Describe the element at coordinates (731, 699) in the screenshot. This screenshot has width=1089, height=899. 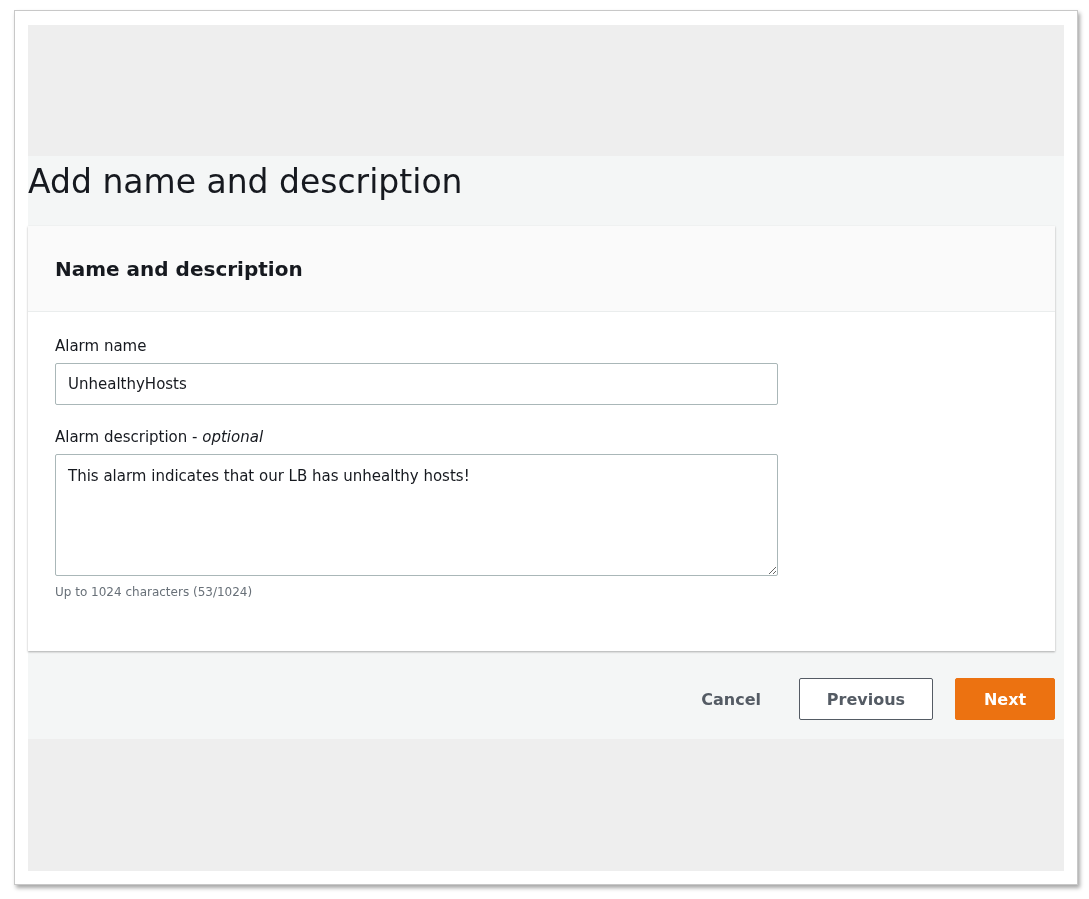
I see `cancel-link: Cancel` at that location.